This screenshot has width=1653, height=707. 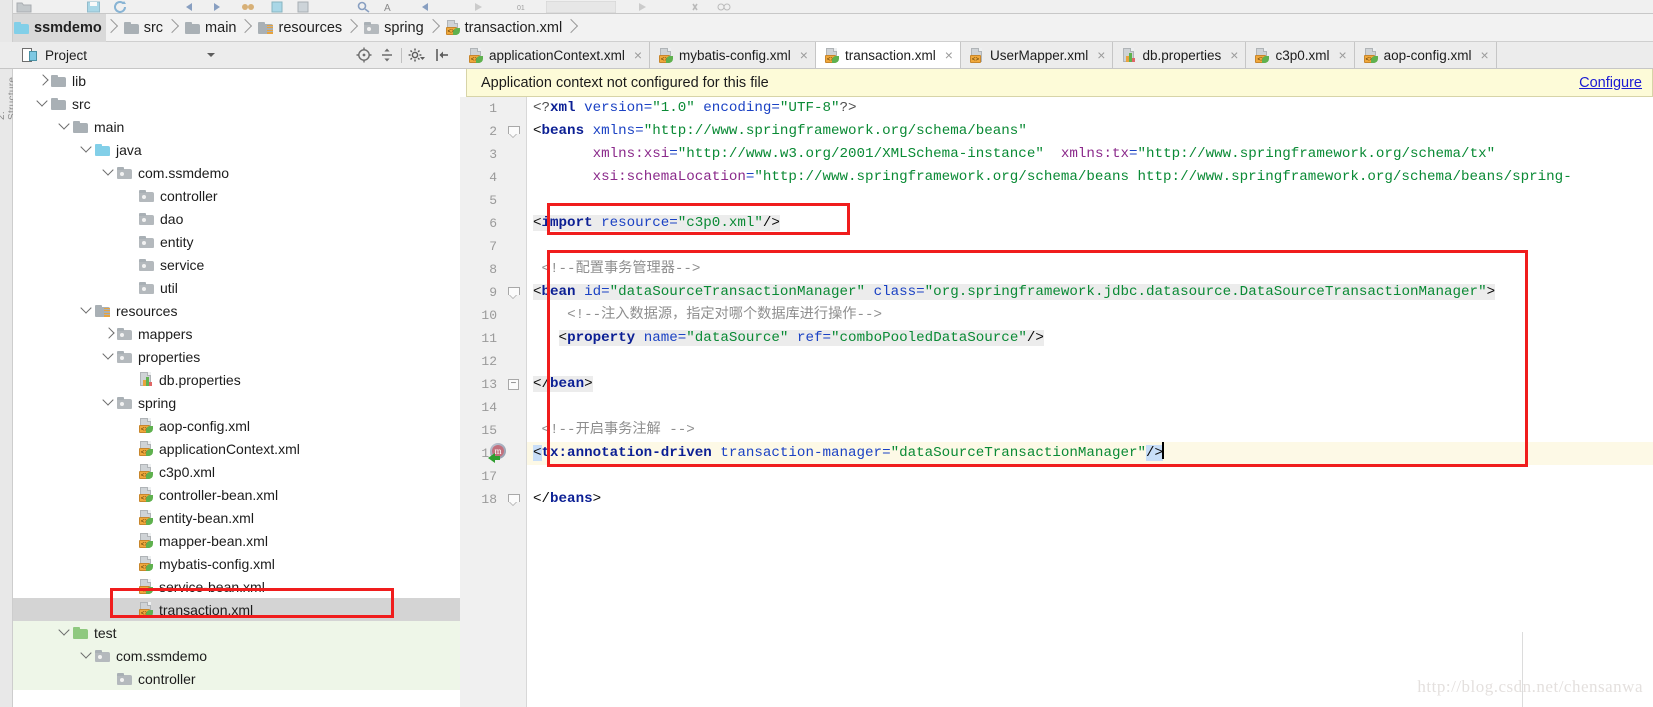 What do you see at coordinates (888, 55) in the screenshot?
I see `editor-tab: <> transaction.xml ×` at bounding box center [888, 55].